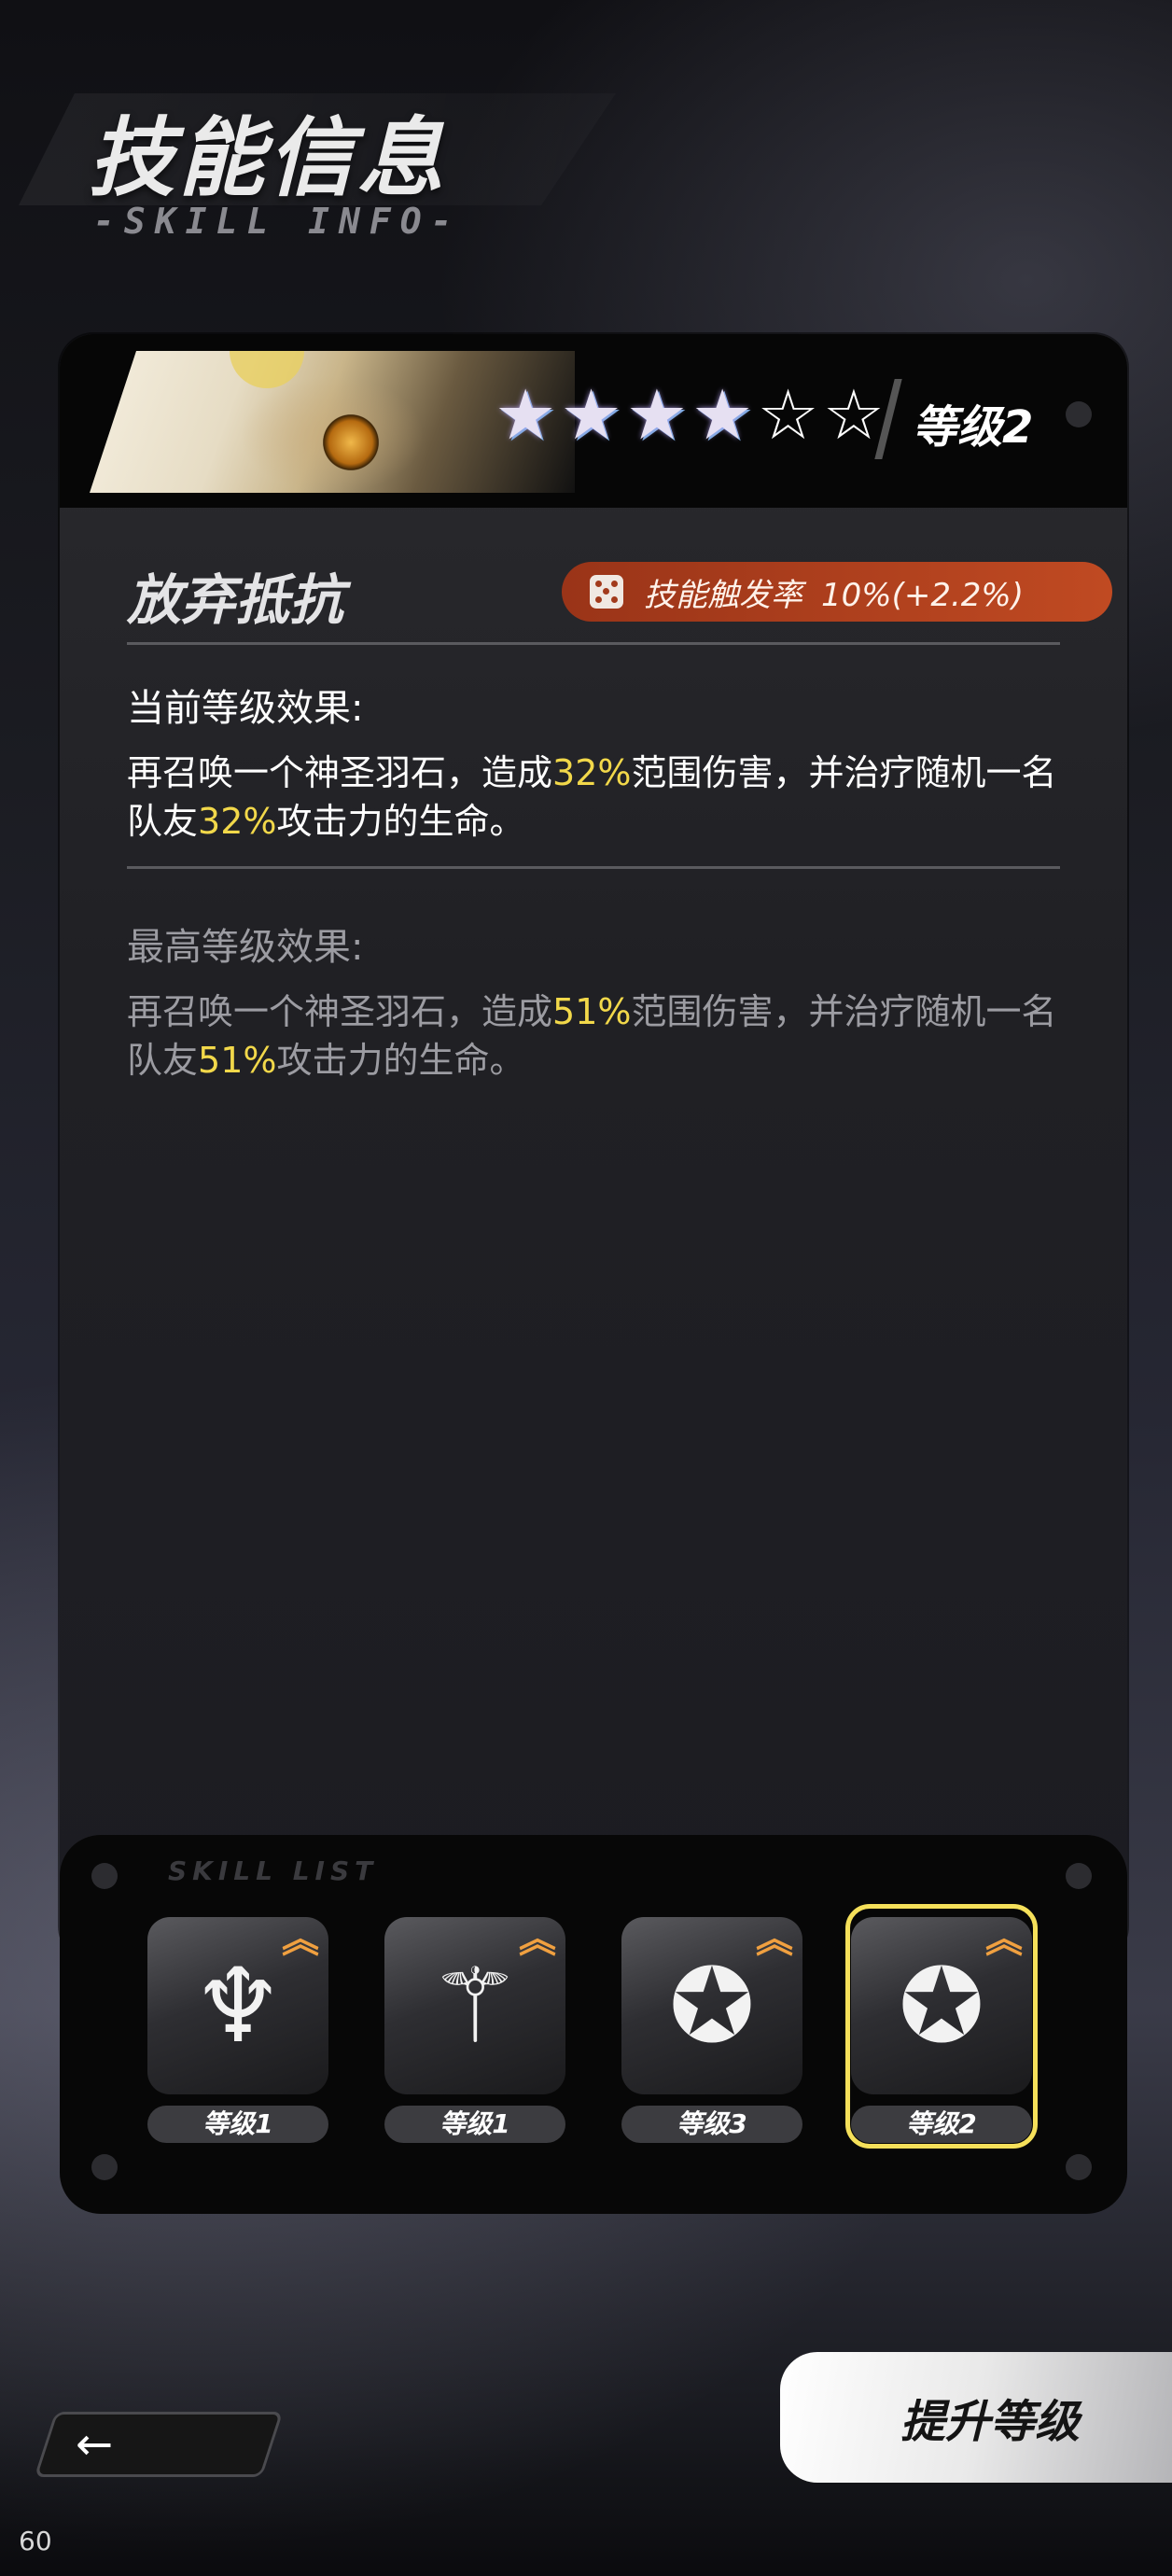 The image size is (1172, 2576). Describe the element at coordinates (990, 2422) in the screenshot. I see `upgrade-level-label: 提升等级` at that location.